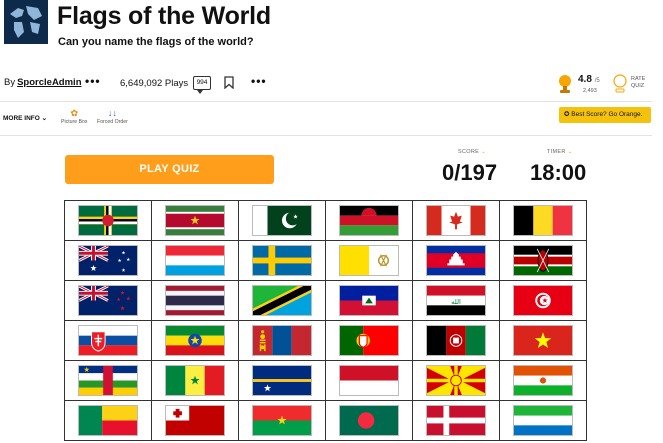 Image resolution: width=663 pixels, height=443 pixels. Describe the element at coordinates (164, 16) in the screenshot. I see `page-title: Flags of the World` at that location.